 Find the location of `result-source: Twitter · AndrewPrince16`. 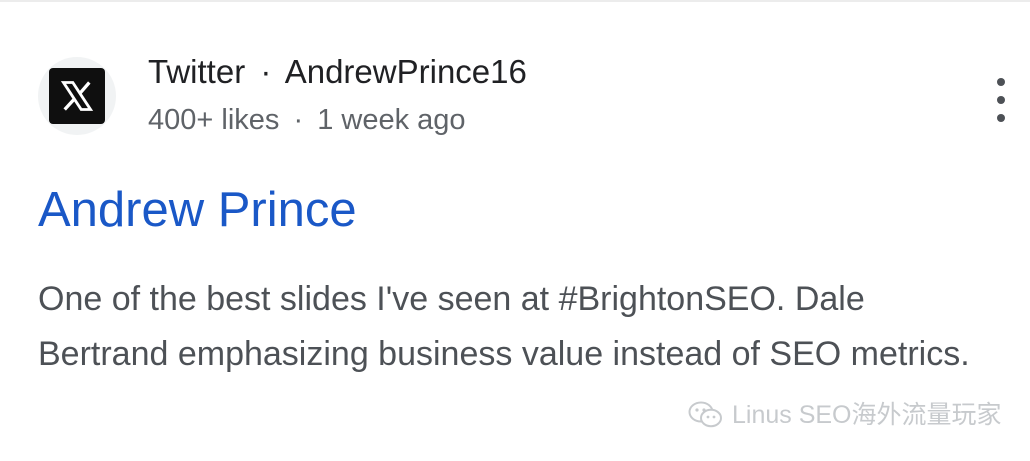

result-source: Twitter · AndrewPrince16 is located at coordinates (337, 72).